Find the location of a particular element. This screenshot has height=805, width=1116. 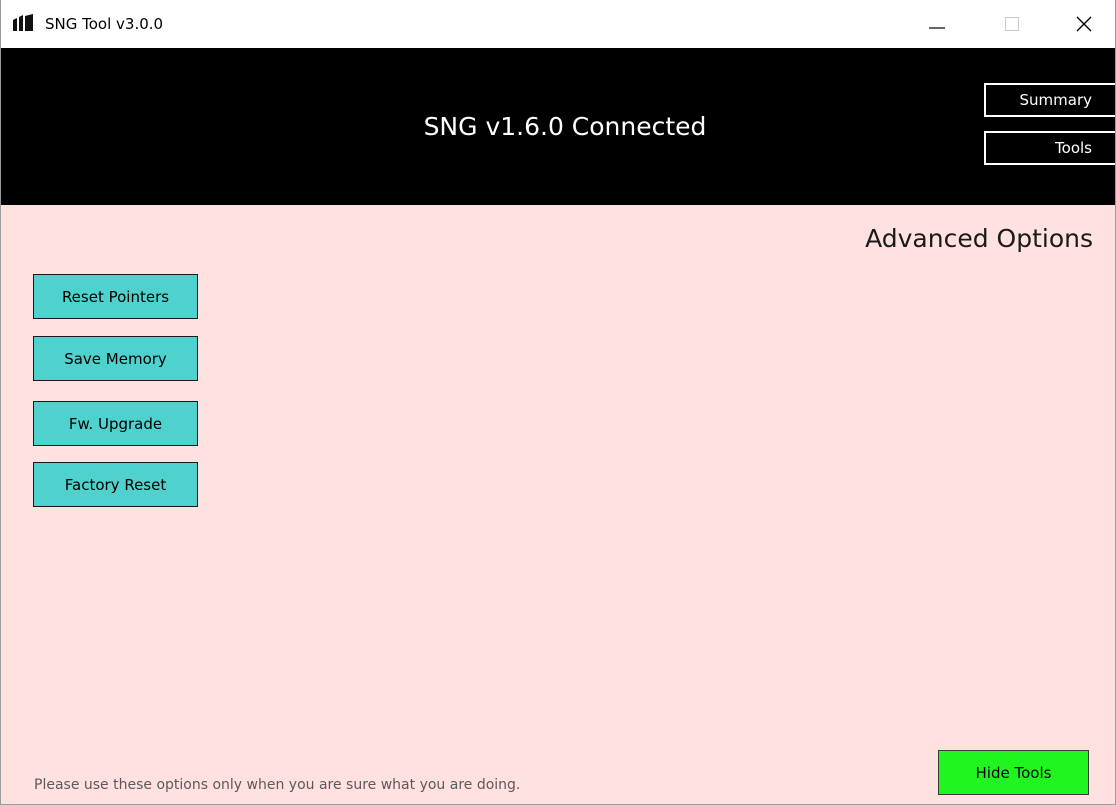

maximize-button is located at coordinates (1012, 24).